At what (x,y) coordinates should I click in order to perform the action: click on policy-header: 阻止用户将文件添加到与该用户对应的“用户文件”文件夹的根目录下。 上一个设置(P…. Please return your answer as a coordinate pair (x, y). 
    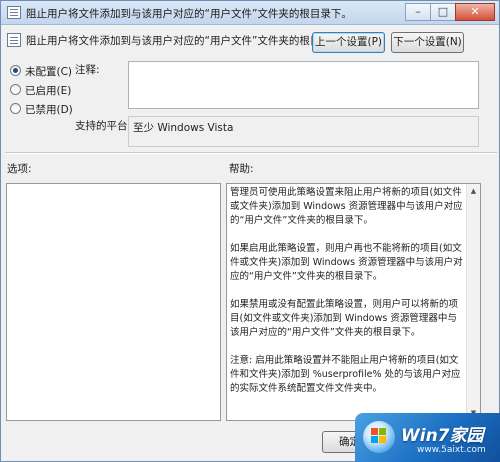
    Looking at the image, I should click on (250, 41).